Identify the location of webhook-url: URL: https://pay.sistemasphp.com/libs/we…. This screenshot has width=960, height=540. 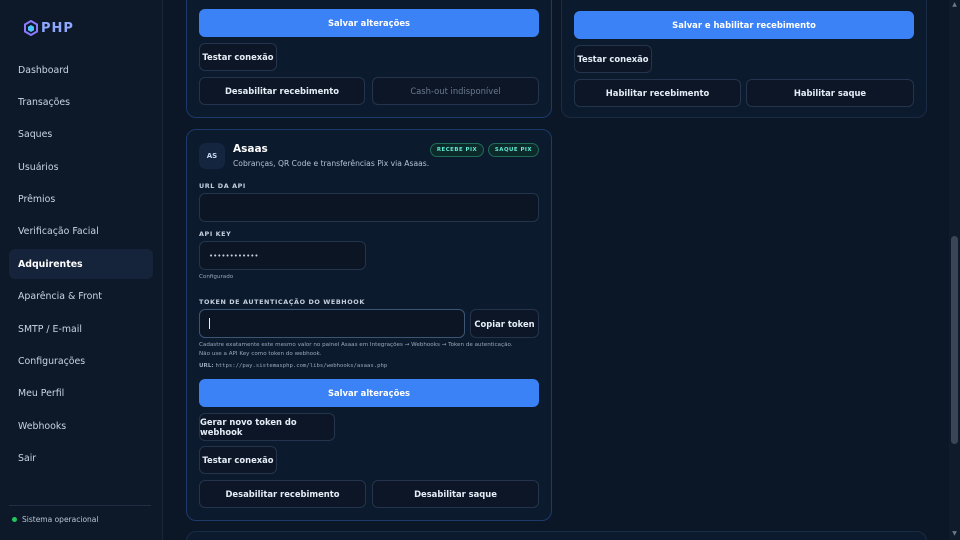
(293, 366).